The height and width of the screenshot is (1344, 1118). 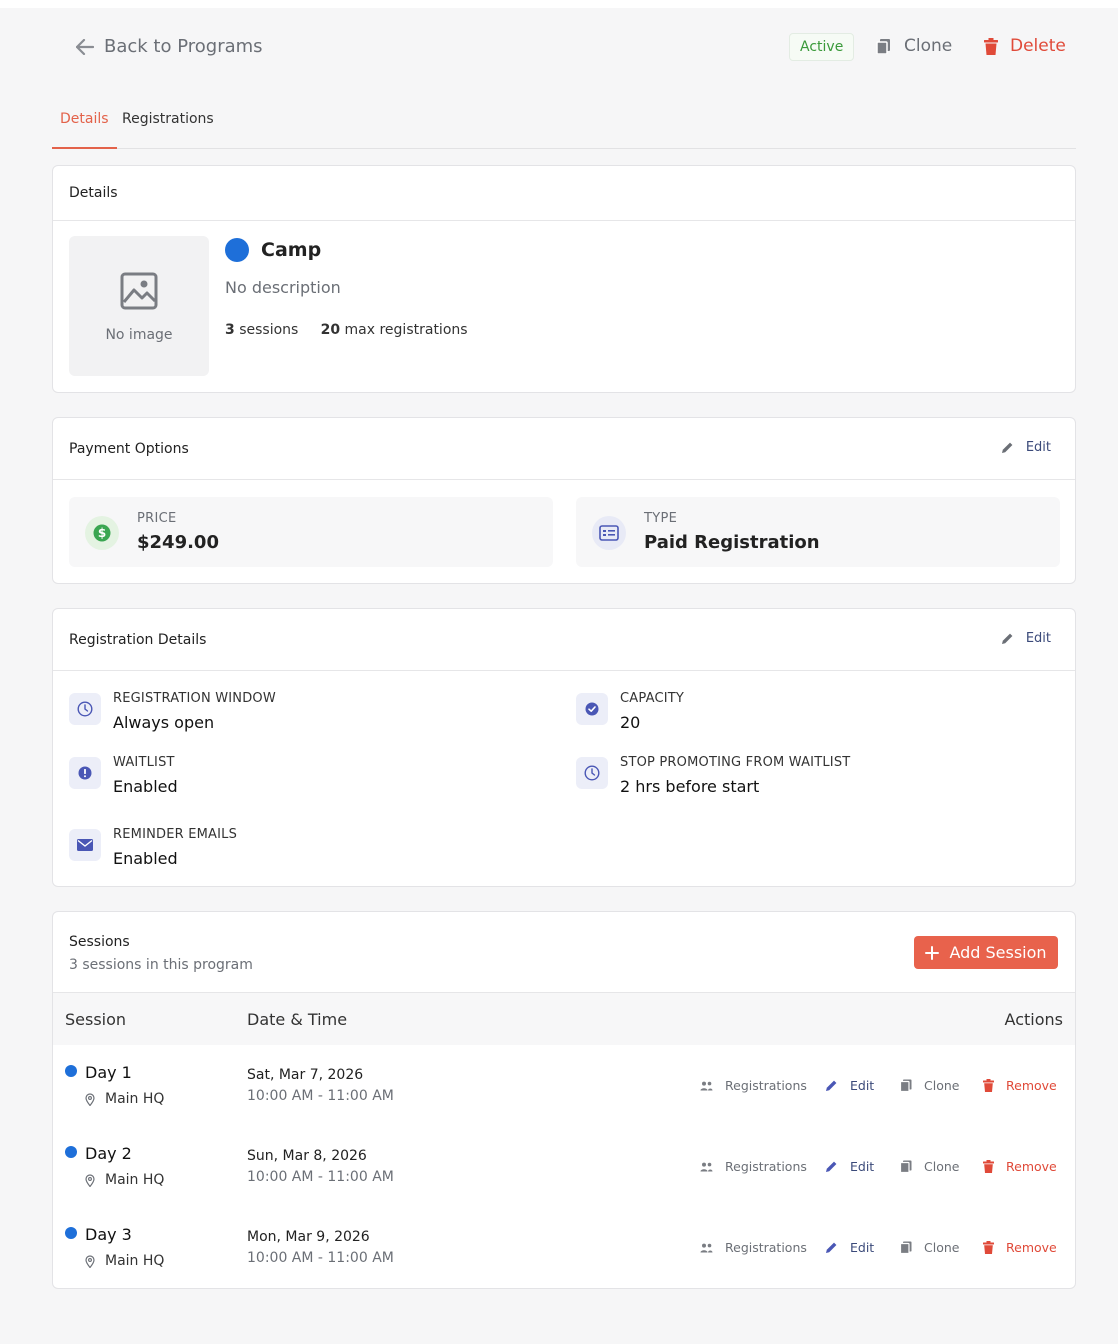 I want to click on back-to-programs-link: Back to Programs, so click(x=169, y=46).